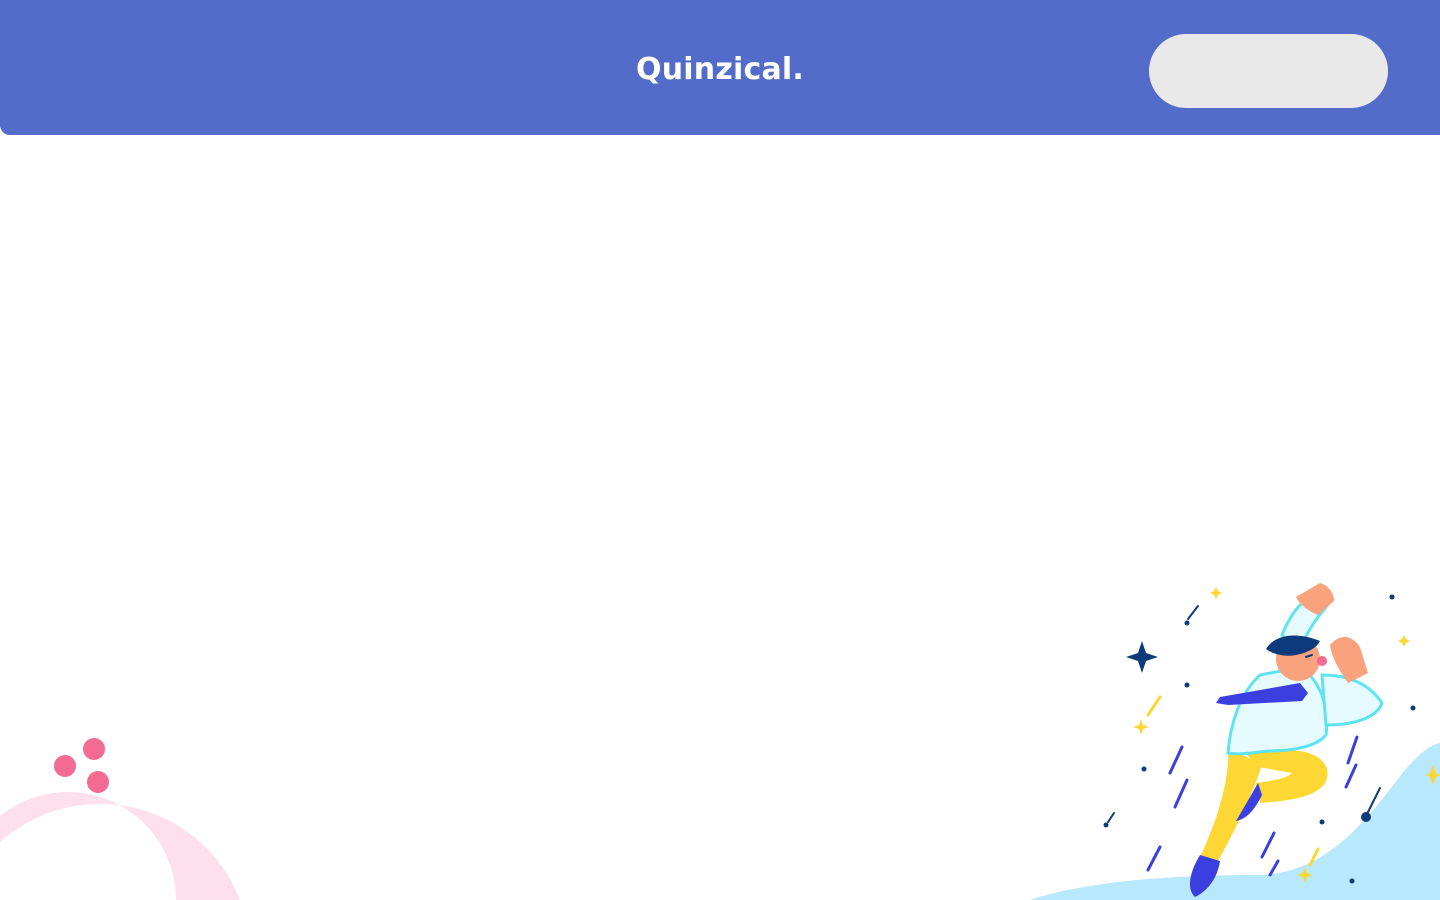 The height and width of the screenshot is (900, 1440). Describe the element at coordinates (120, 819) in the screenshot. I see `pink-arc-dots-icon` at that location.